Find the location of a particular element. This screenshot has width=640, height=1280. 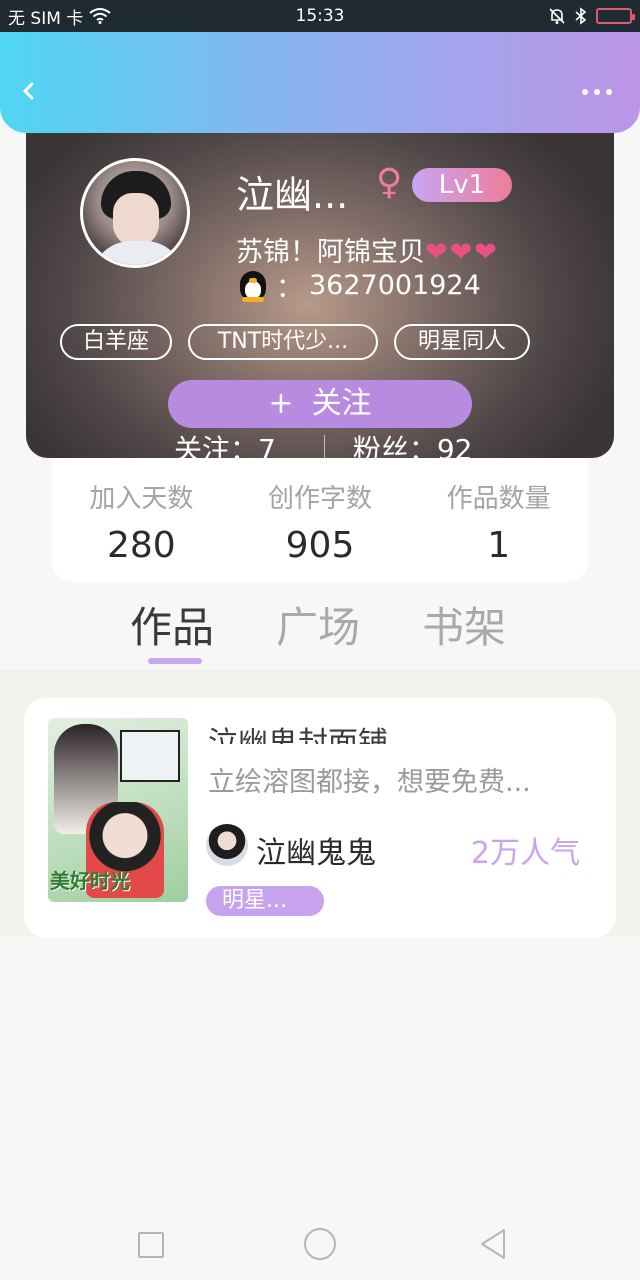

tab-works: 作品 is located at coordinates (172, 624).